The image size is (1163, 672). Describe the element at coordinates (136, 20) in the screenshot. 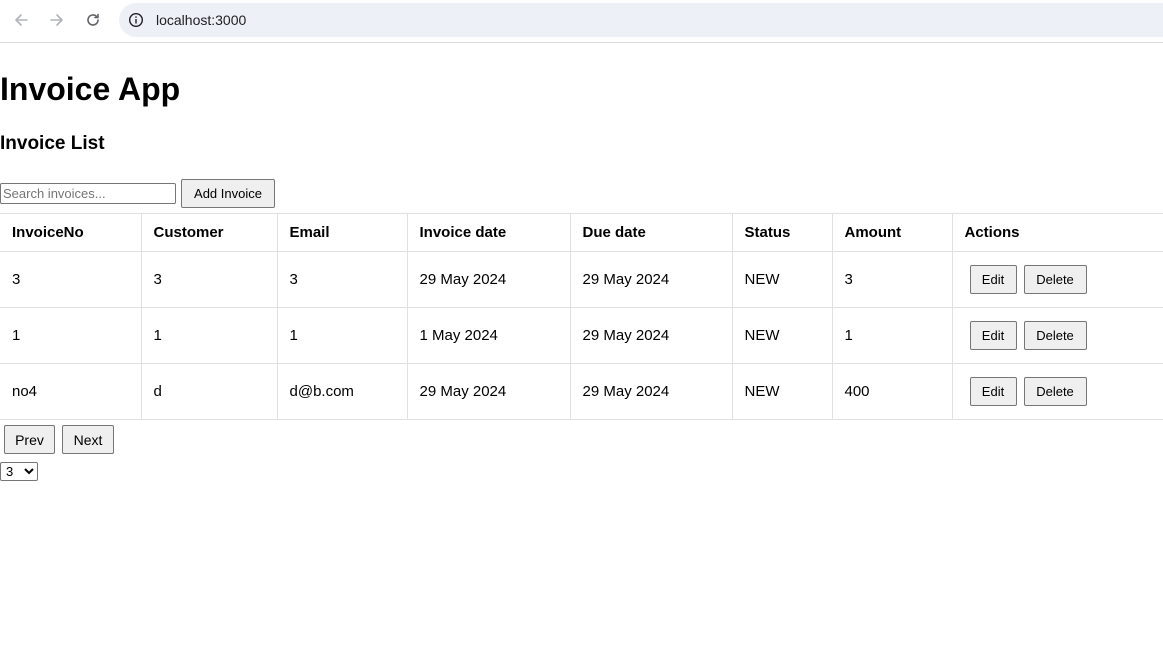

I see `site-info-icon` at that location.